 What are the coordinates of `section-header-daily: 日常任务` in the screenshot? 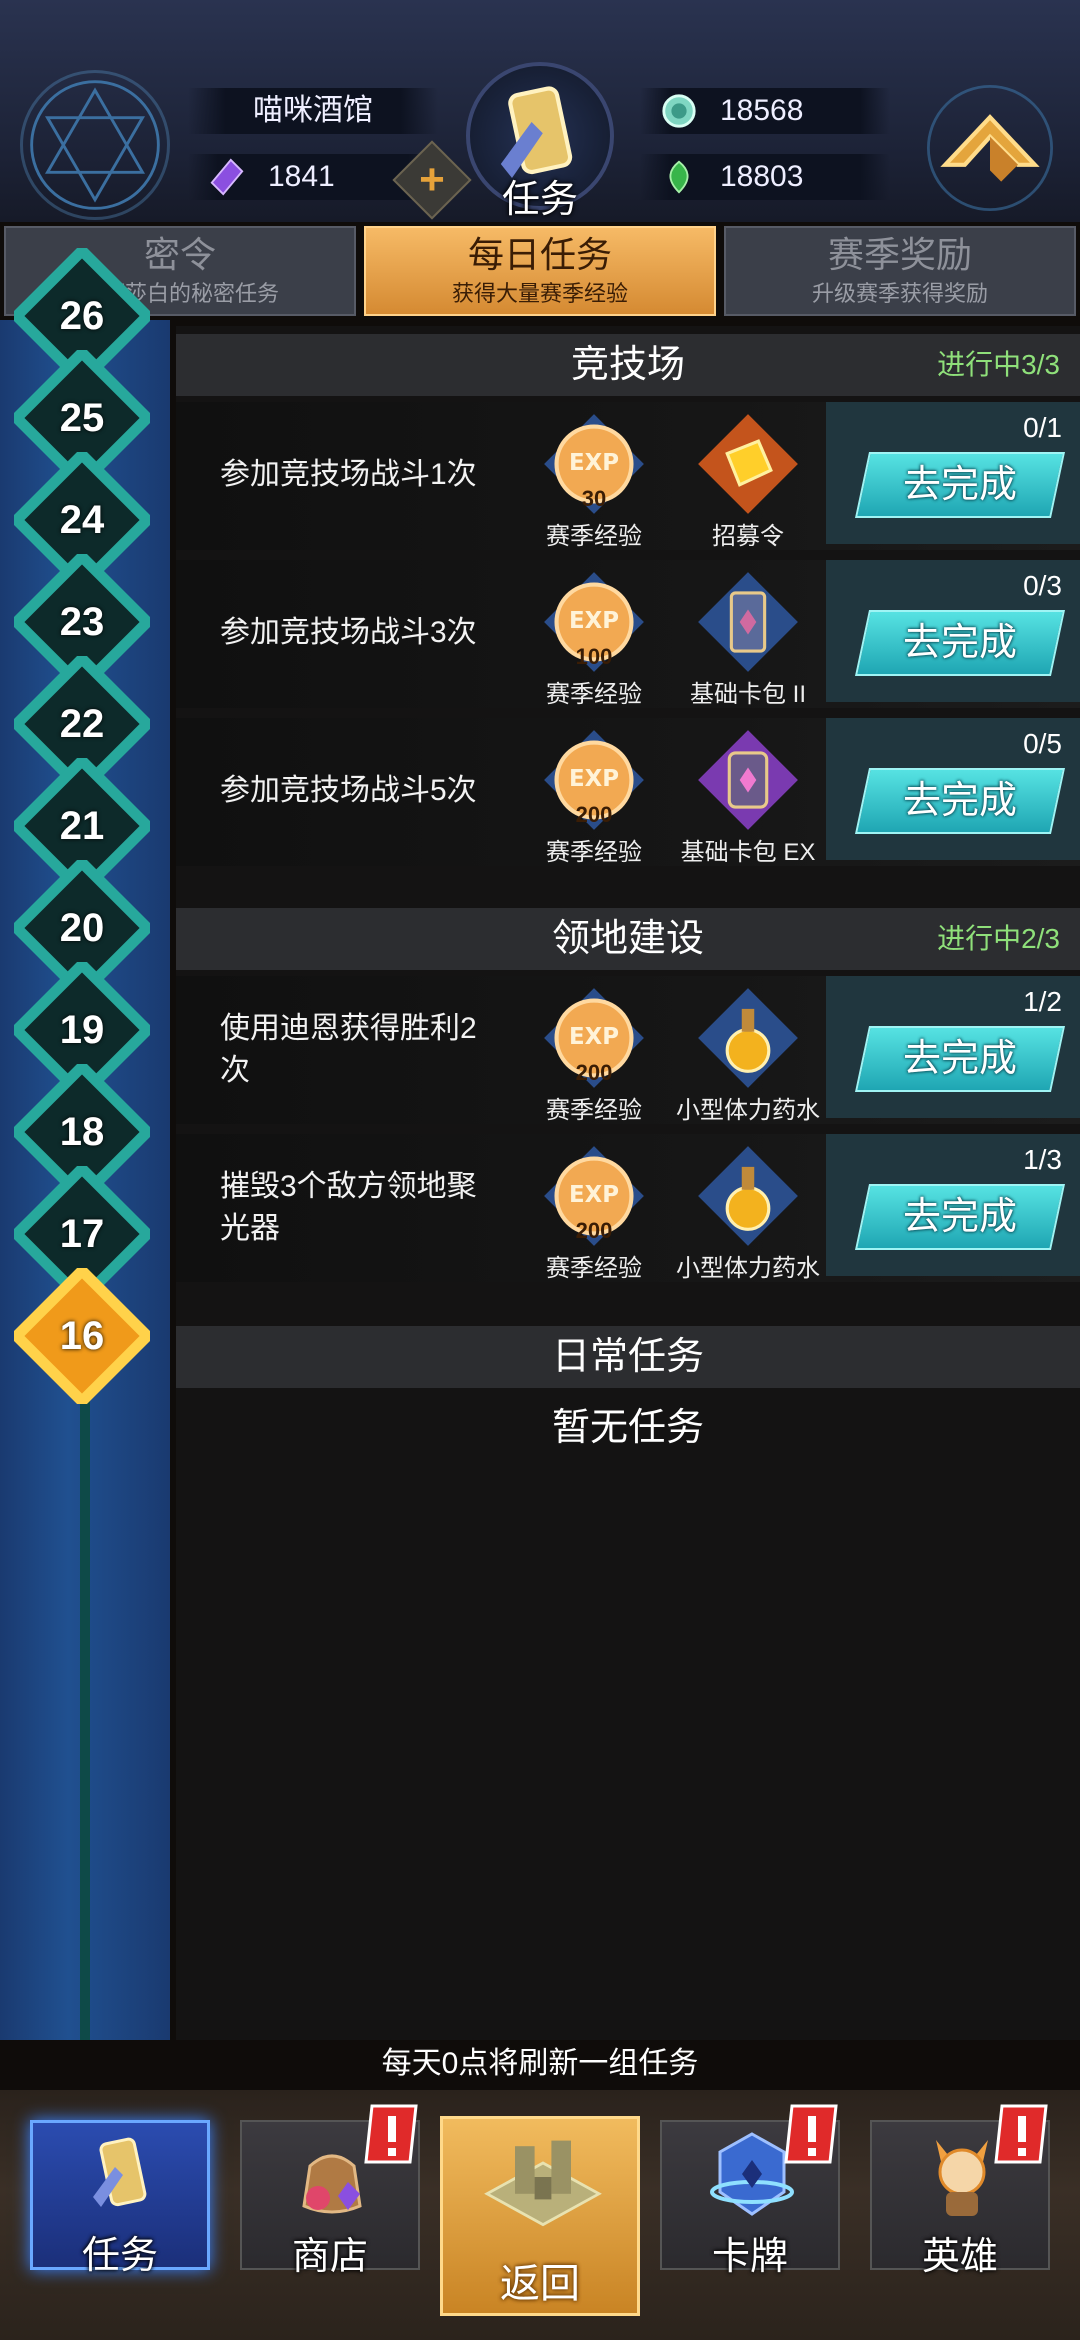 It's located at (628, 1357).